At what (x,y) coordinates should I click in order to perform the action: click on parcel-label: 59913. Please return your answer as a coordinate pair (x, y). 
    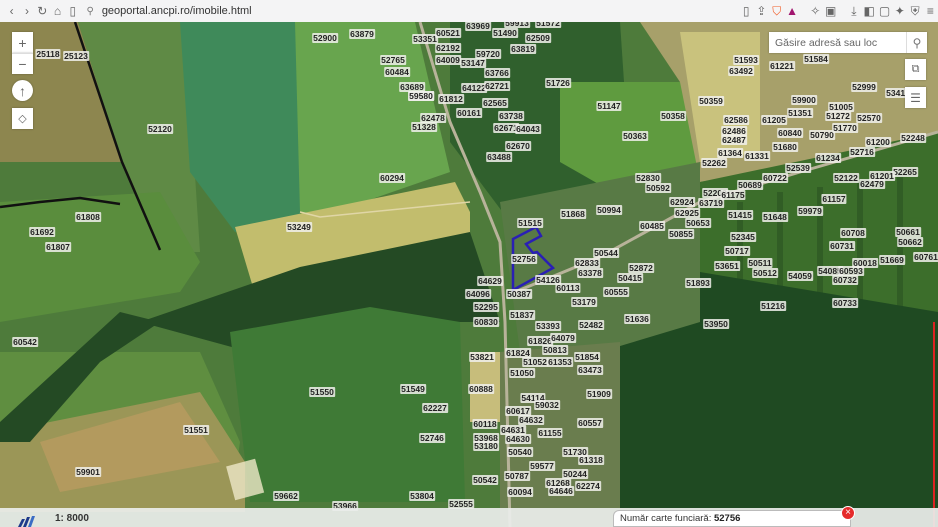
    Looking at the image, I should click on (517, 25).